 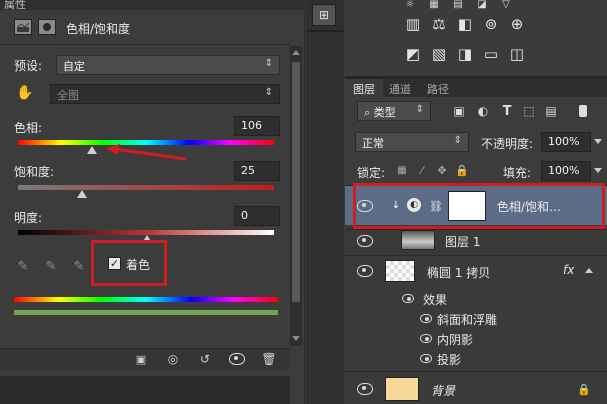 What do you see at coordinates (141, 359) in the screenshot?
I see `clip-to-layer-icon: ▣` at bounding box center [141, 359].